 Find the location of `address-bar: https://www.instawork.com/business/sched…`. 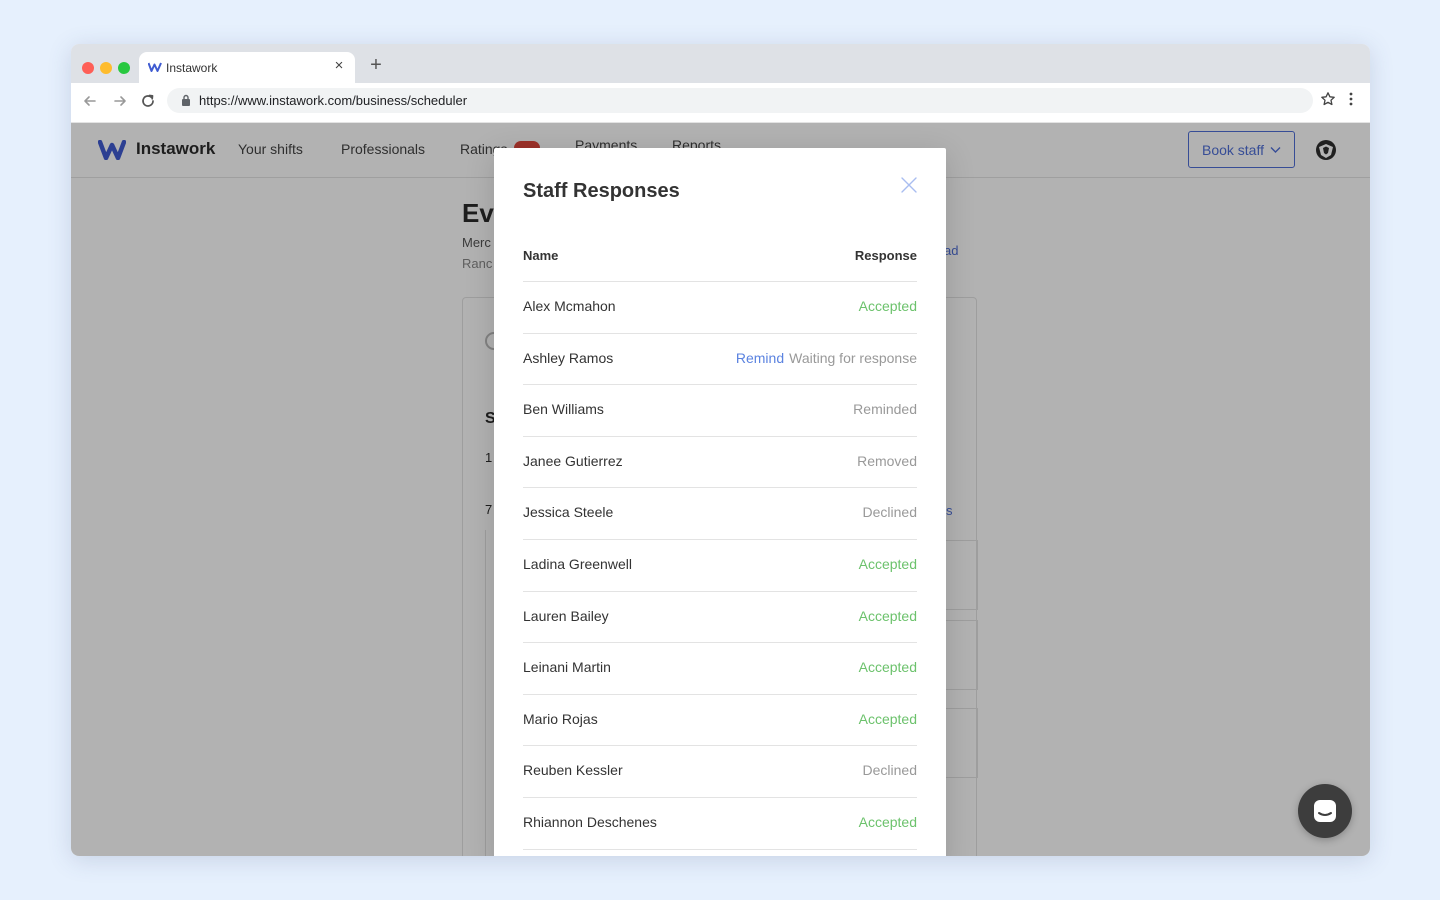

address-bar: https://www.instawork.com/business/sched… is located at coordinates (740, 100).